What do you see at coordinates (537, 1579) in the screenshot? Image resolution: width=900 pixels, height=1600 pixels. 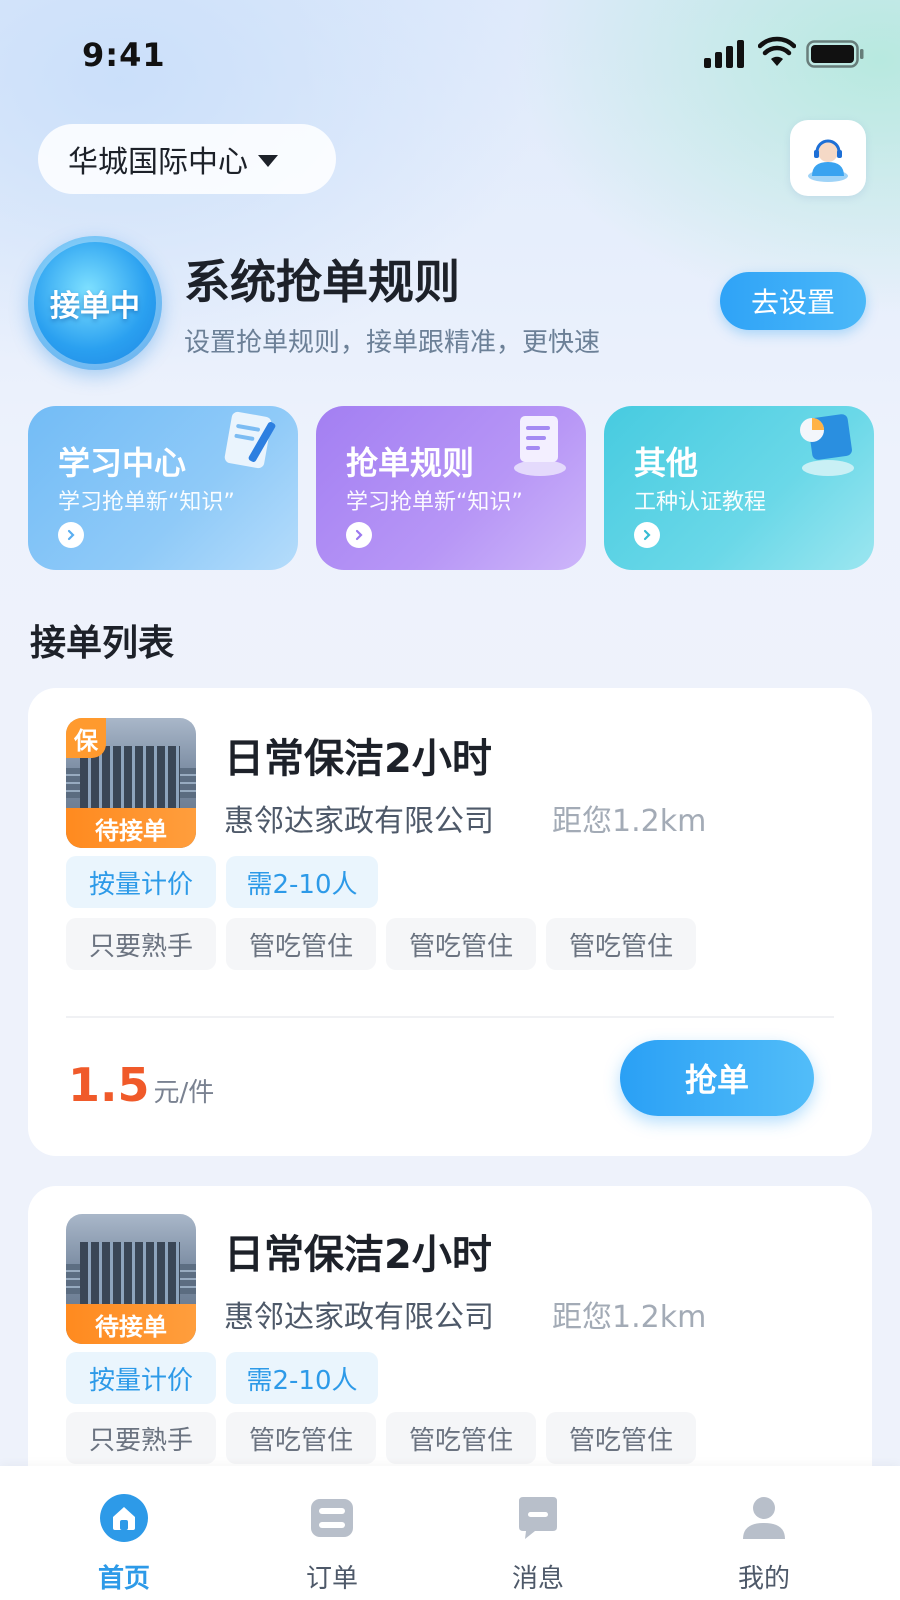 I see `tab-label: 消息` at bounding box center [537, 1579].